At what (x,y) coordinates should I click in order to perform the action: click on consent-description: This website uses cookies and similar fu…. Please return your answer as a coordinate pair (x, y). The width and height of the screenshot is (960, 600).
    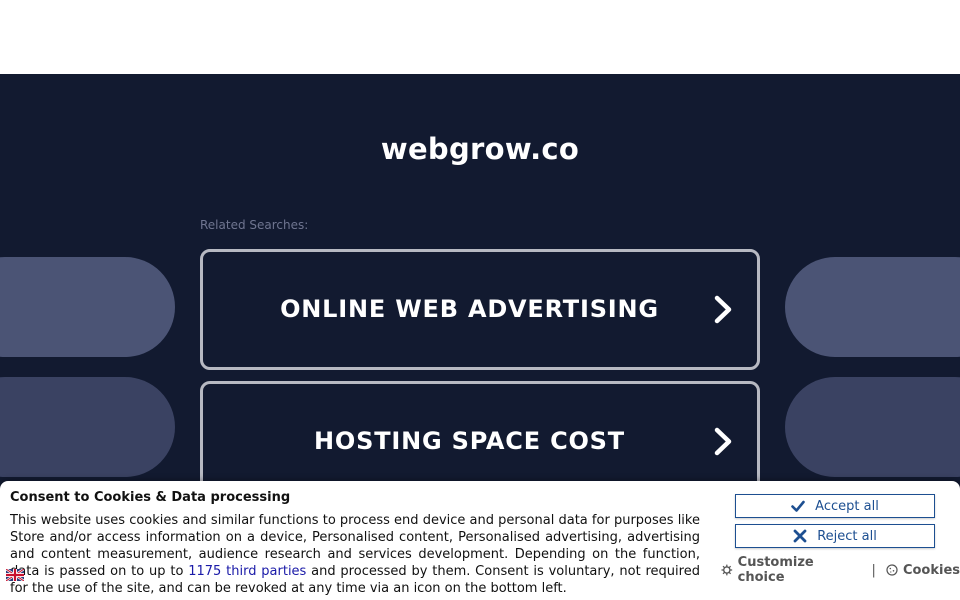
    Looking at the image, I should click on (355, 554).